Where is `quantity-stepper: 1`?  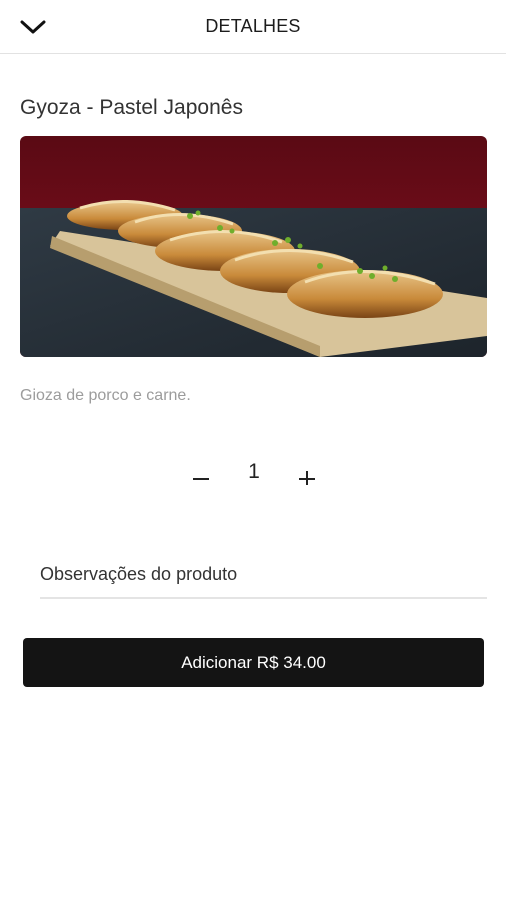
quantity-stepper: 1 is located at coordinates (253, 476).